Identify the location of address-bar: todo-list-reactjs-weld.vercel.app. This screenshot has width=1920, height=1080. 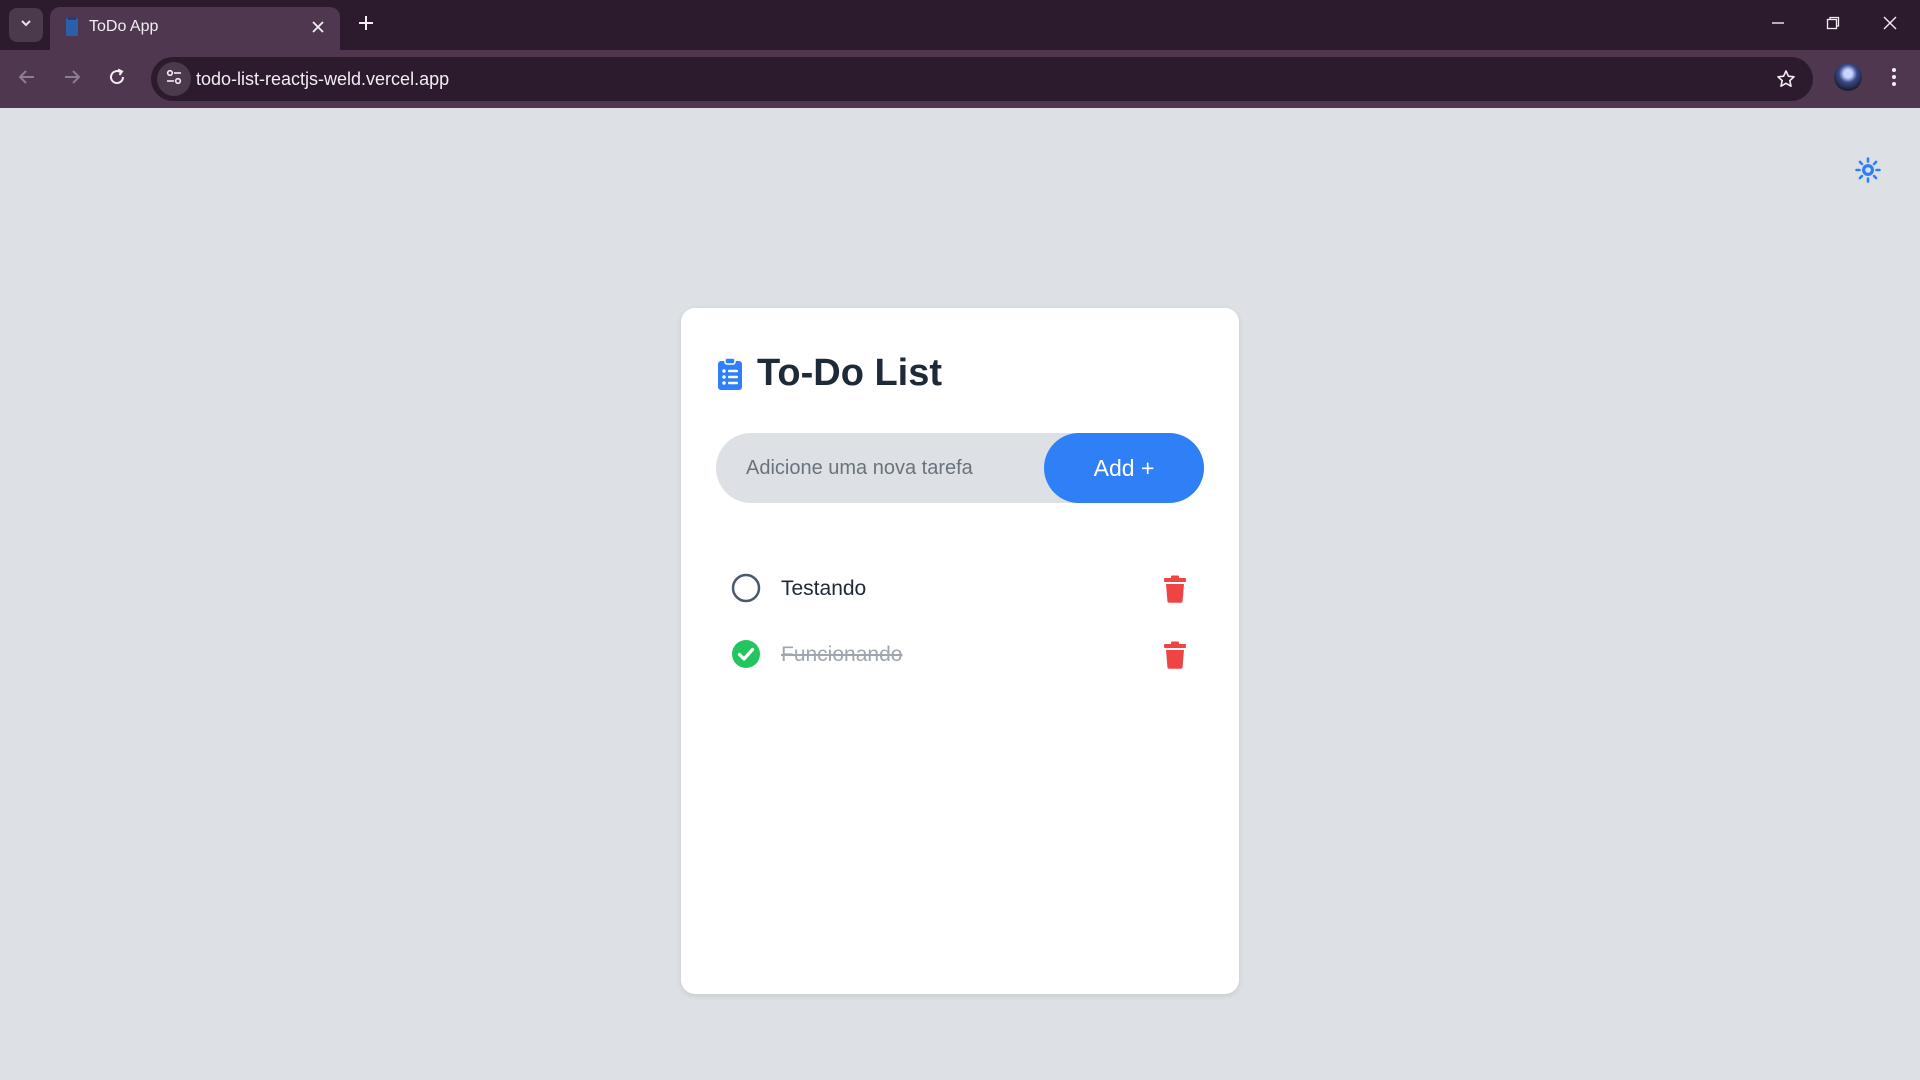
(982, 79).